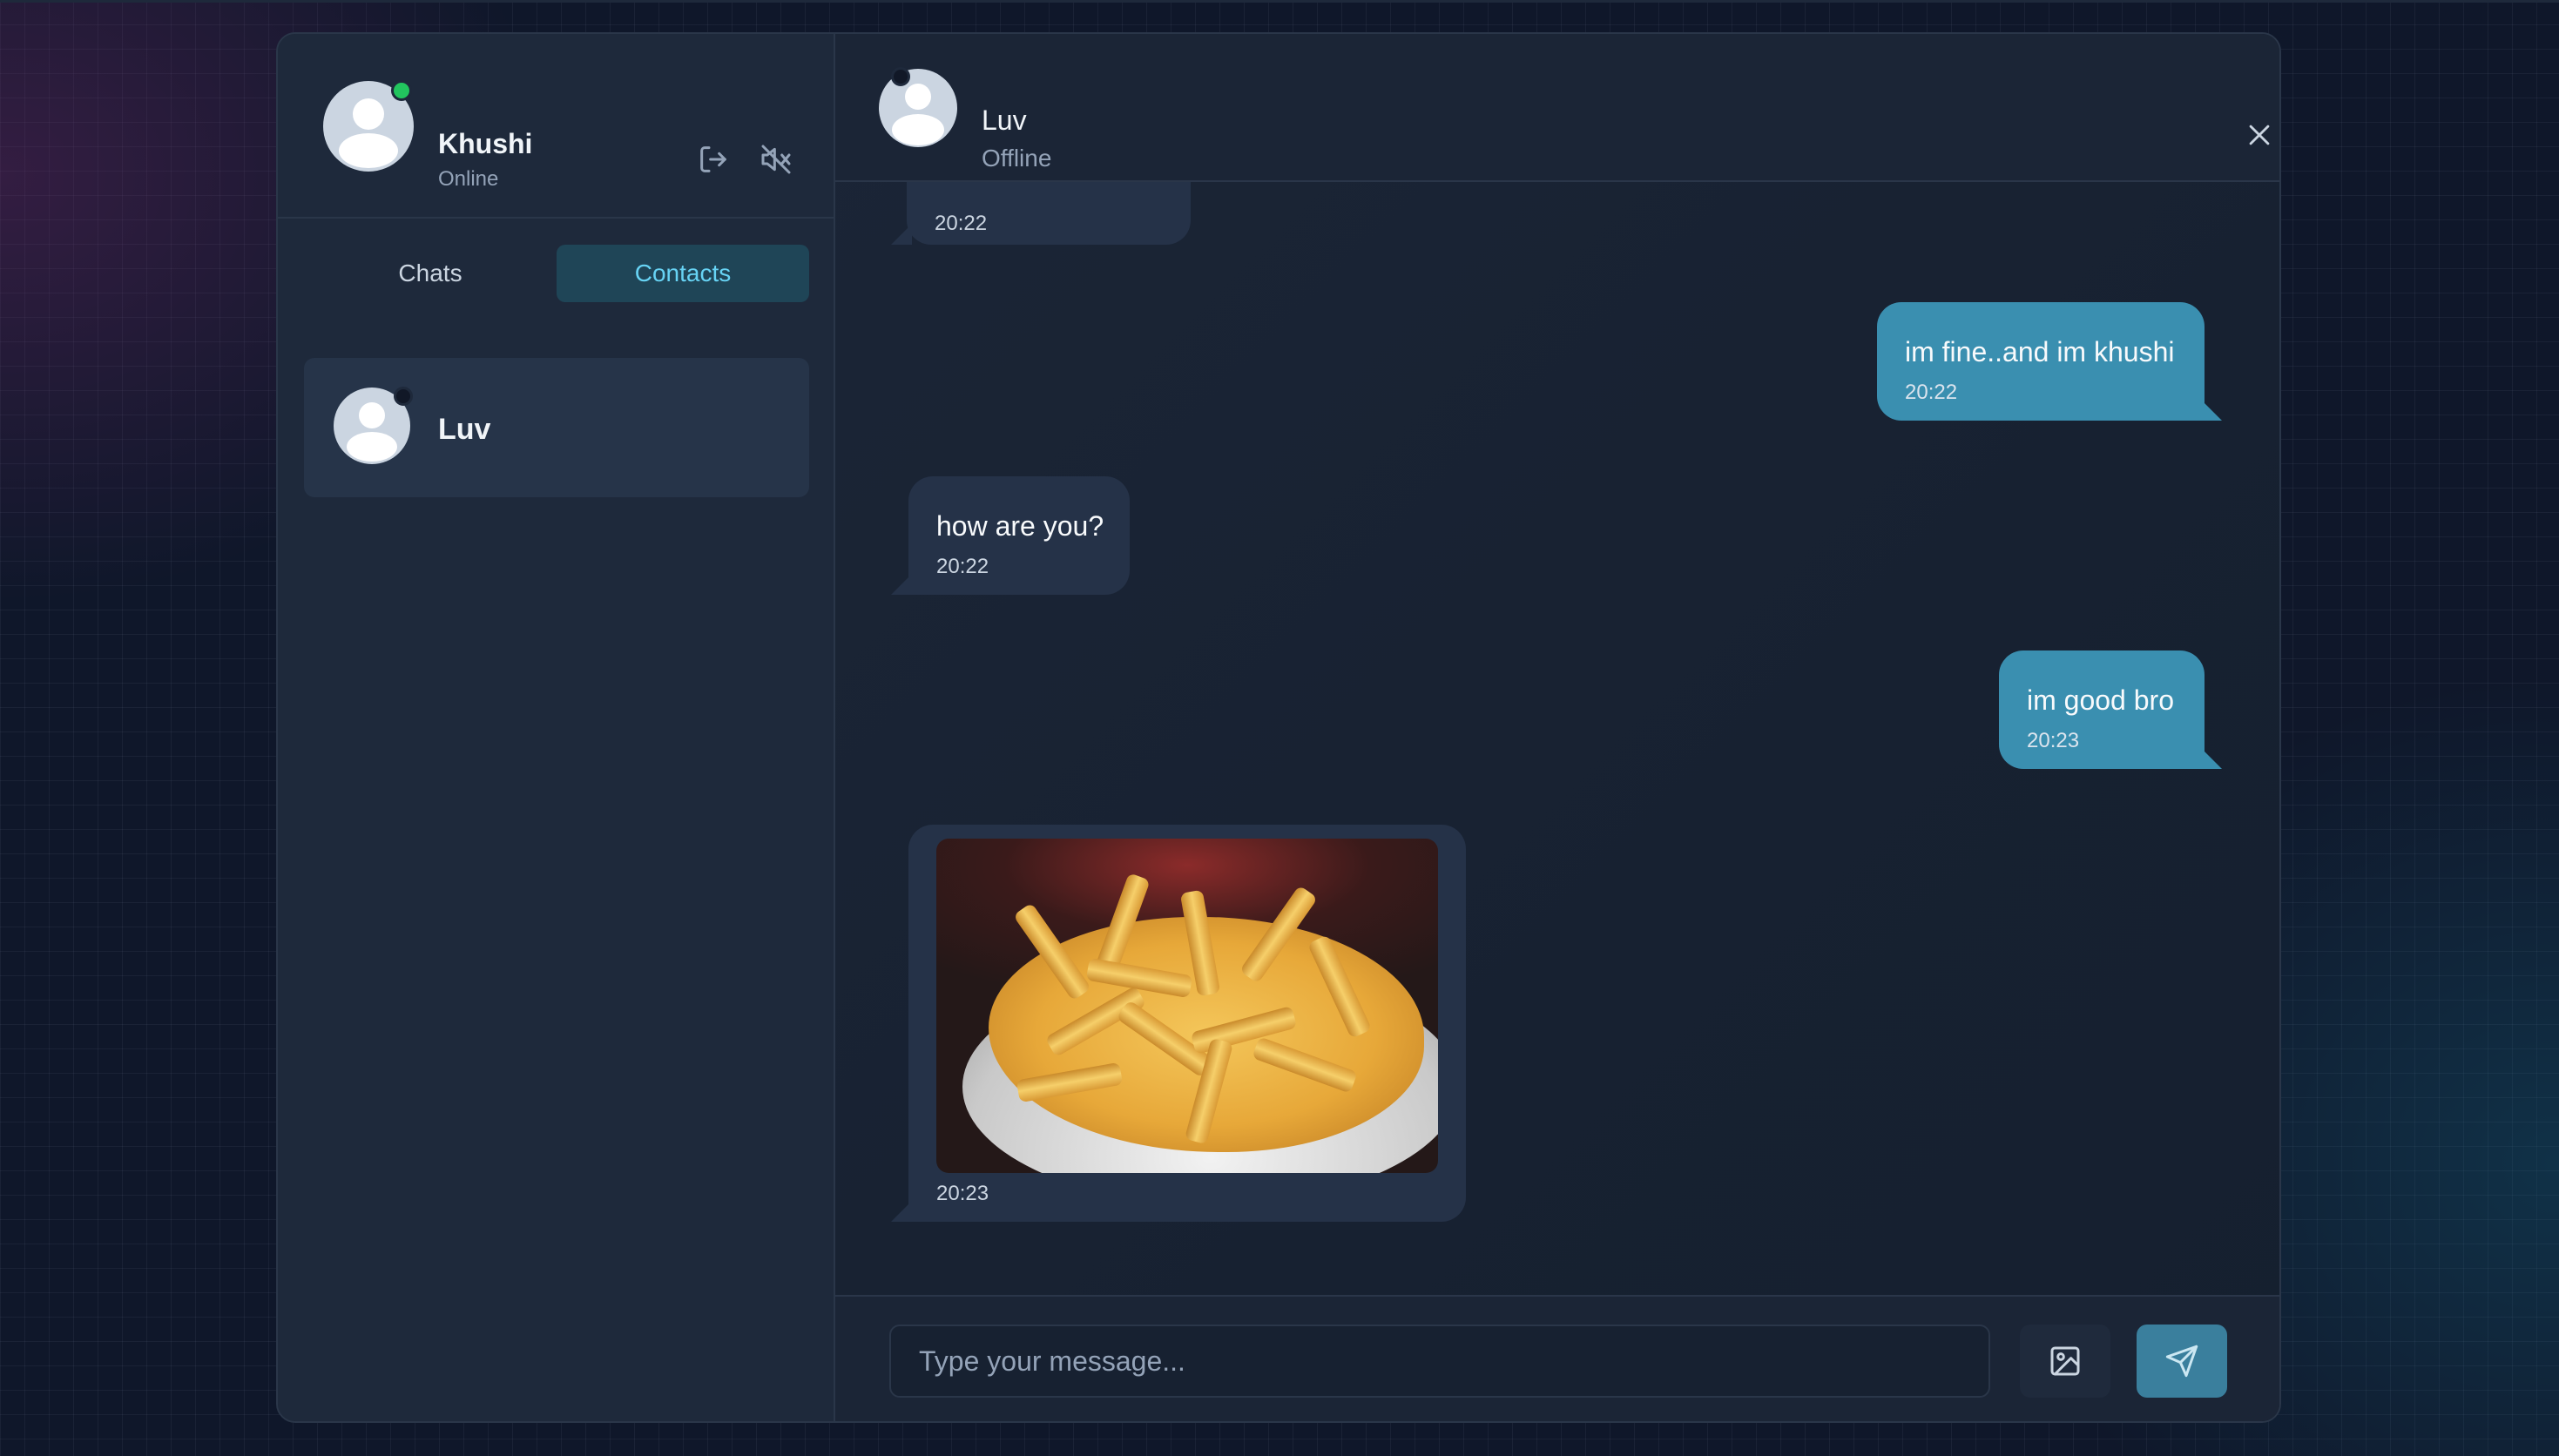 The width and height of the screenshot is (2559, 1456). I want to click on tab-contacts: Contacts, so click(683, 273).